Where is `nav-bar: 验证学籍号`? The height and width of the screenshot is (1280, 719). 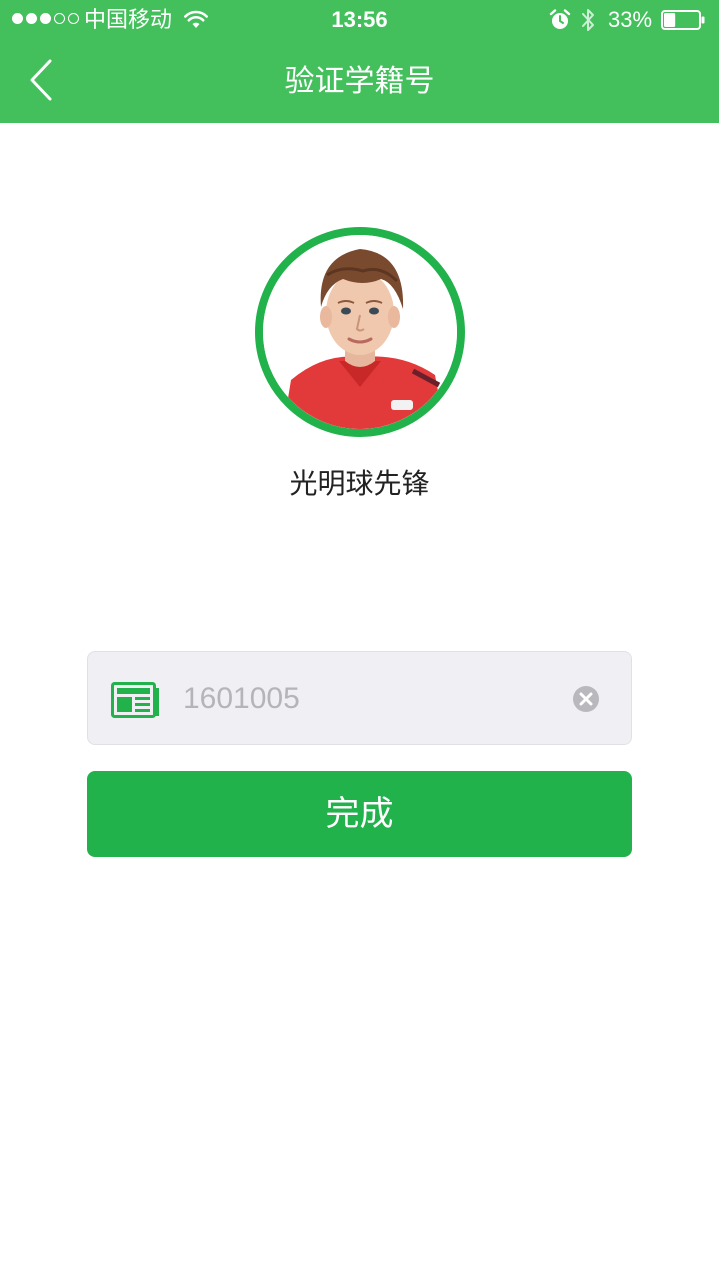 nav-bar: 验证学籍号 is located at coordinates (359, 81).